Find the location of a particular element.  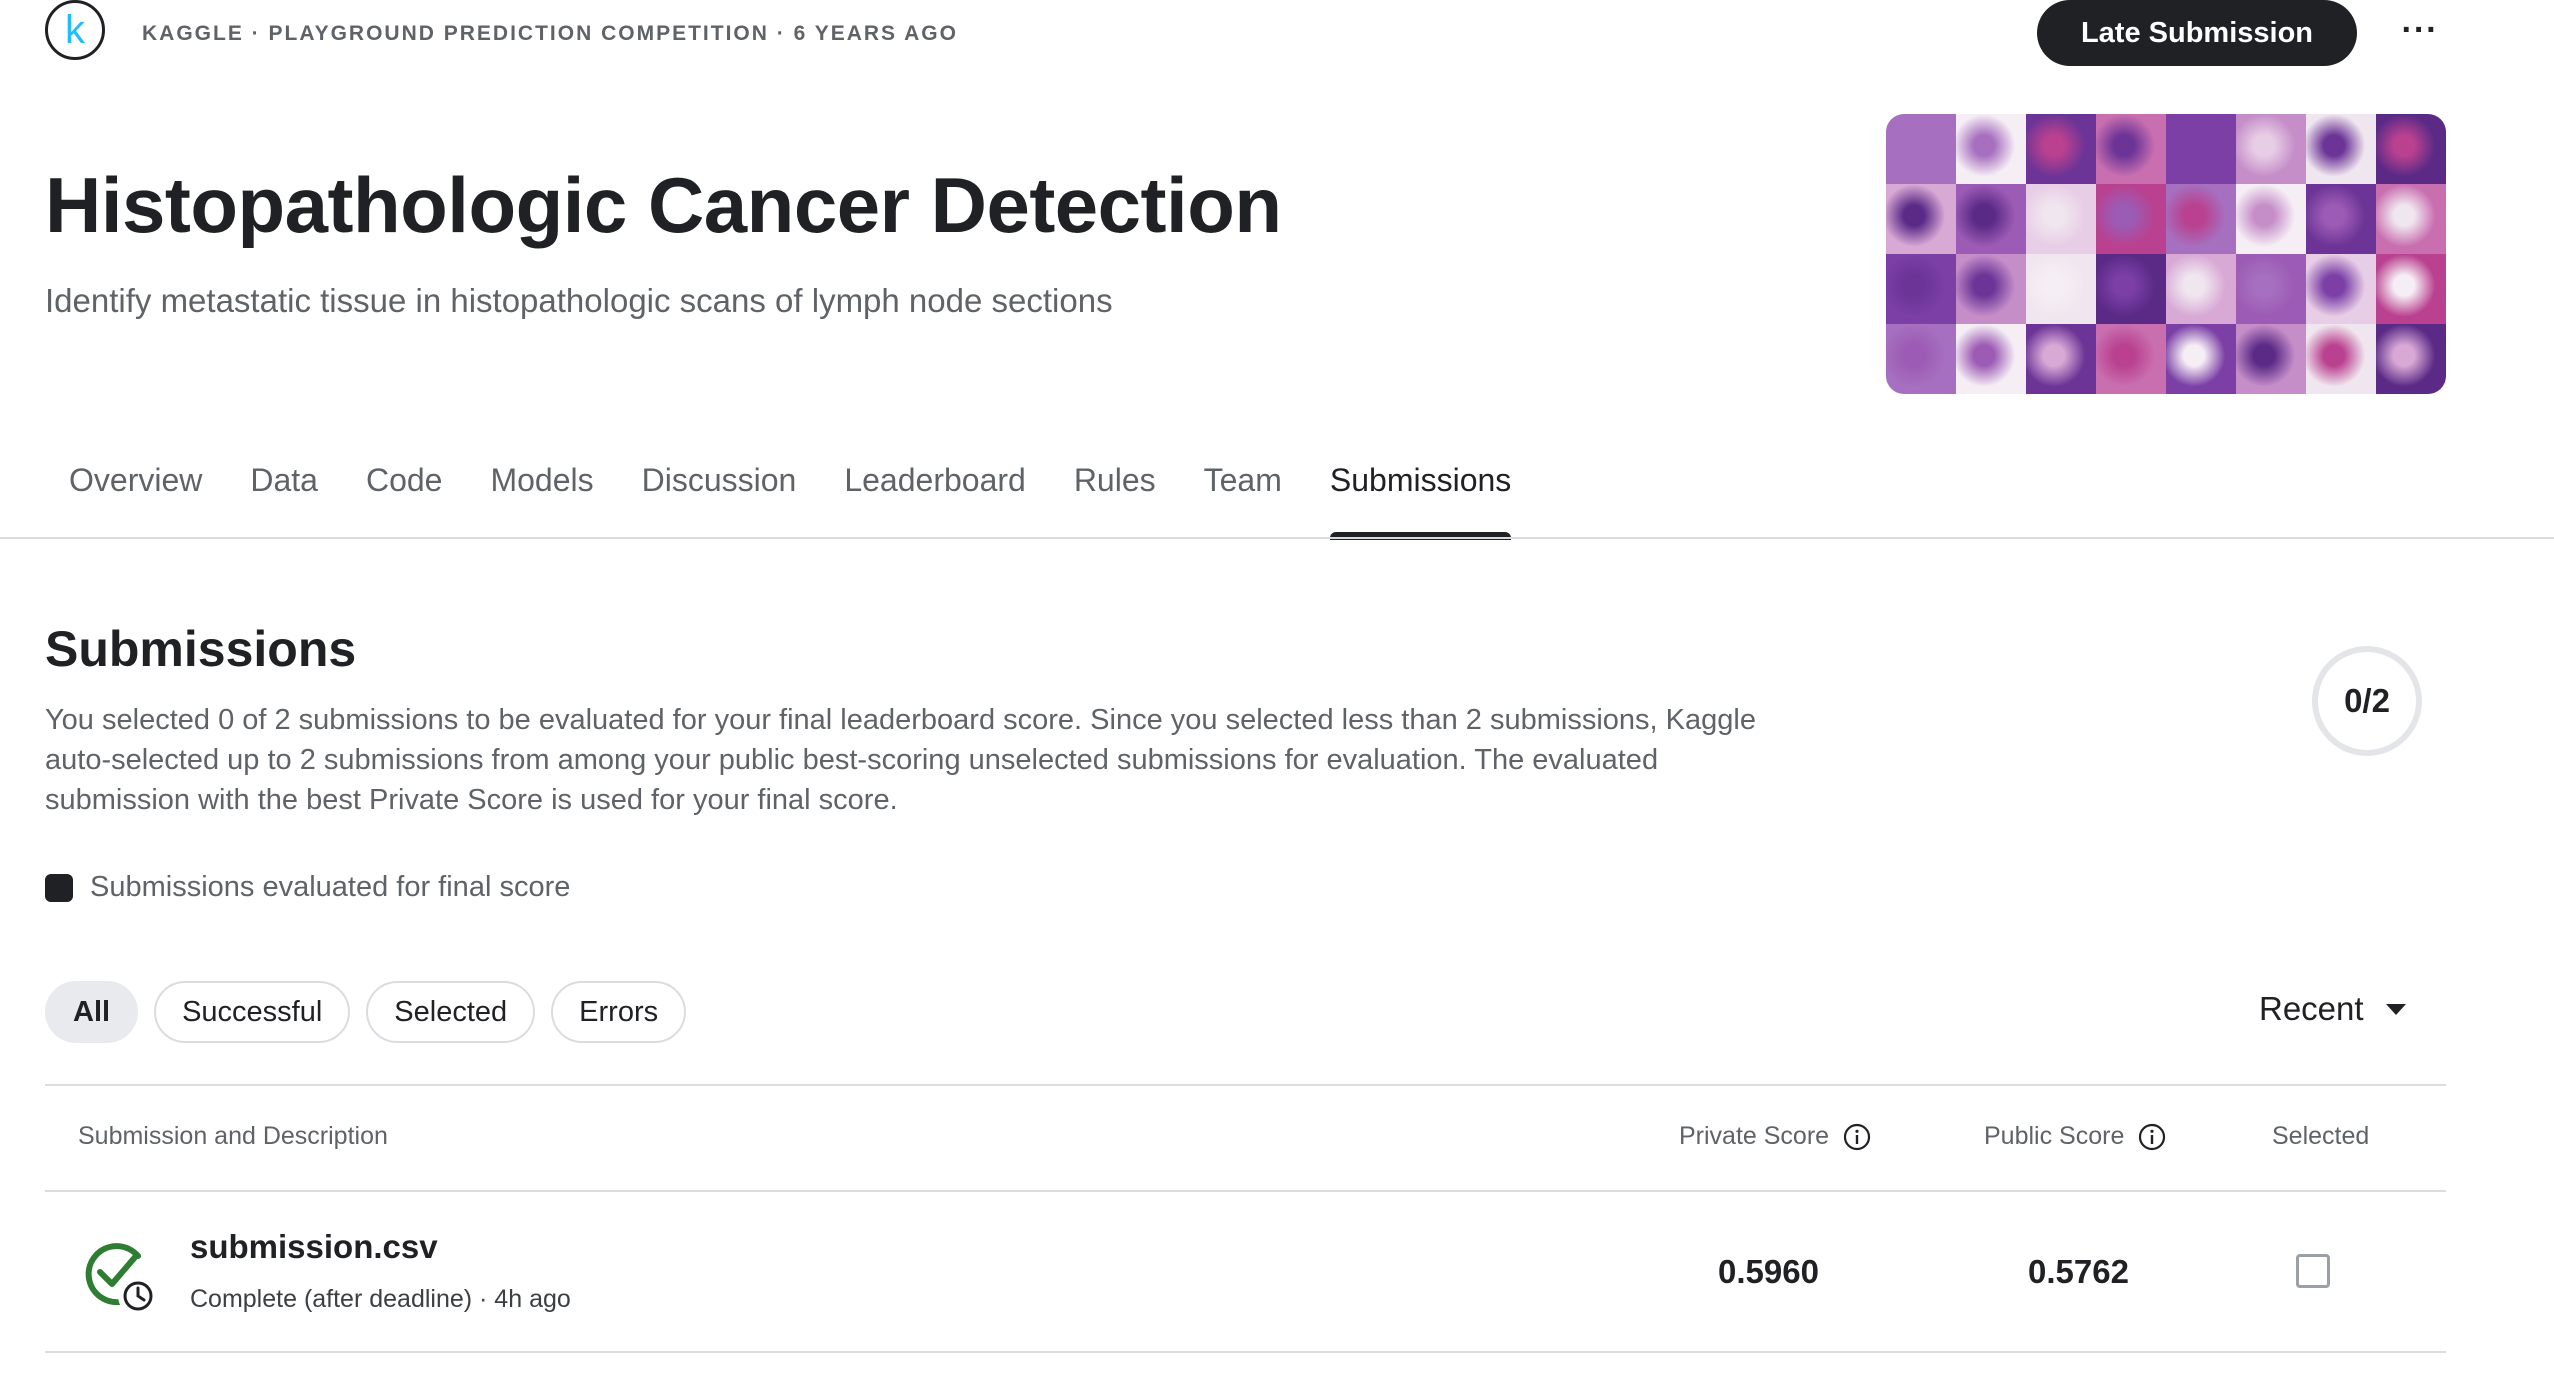

header-description-label: Submission and Description is located at coordinates (233, 1136).